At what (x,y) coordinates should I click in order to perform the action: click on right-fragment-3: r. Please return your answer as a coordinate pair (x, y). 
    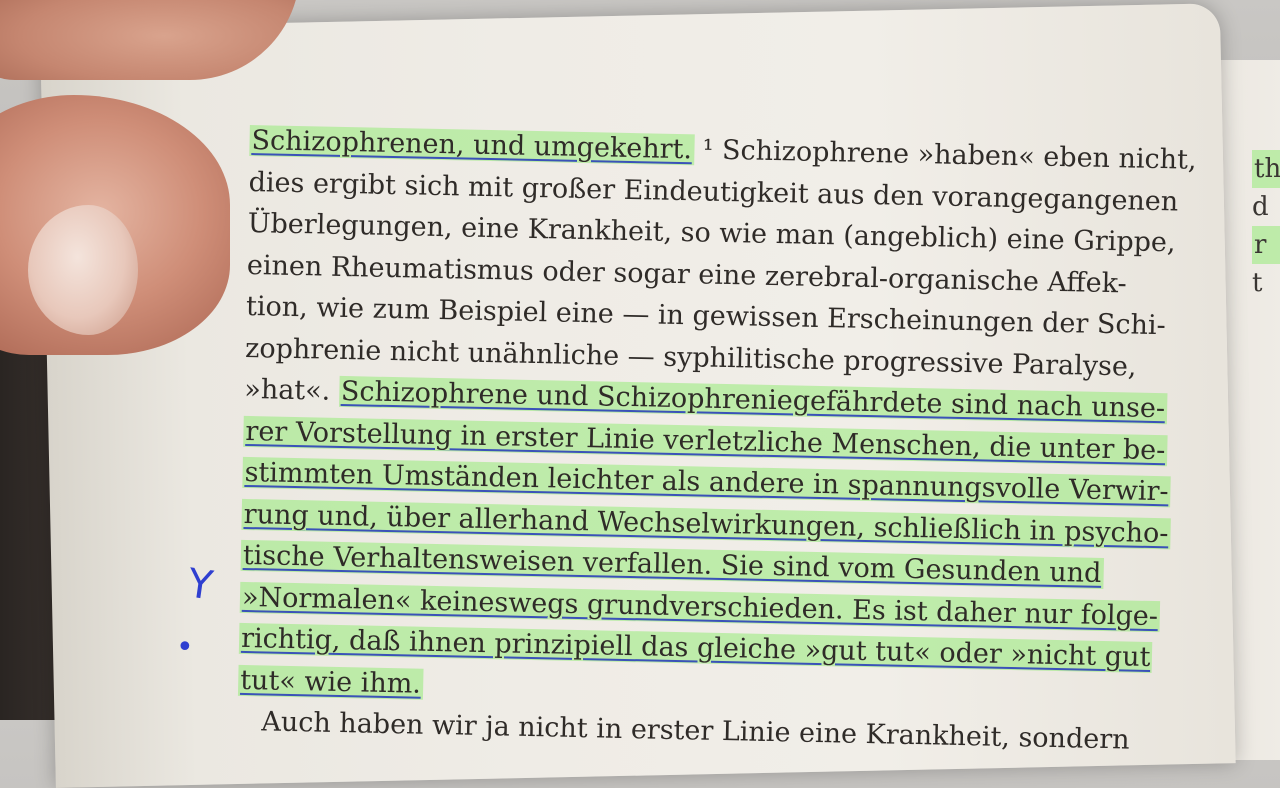
    Looking at the image, I should click on (1266, 245).